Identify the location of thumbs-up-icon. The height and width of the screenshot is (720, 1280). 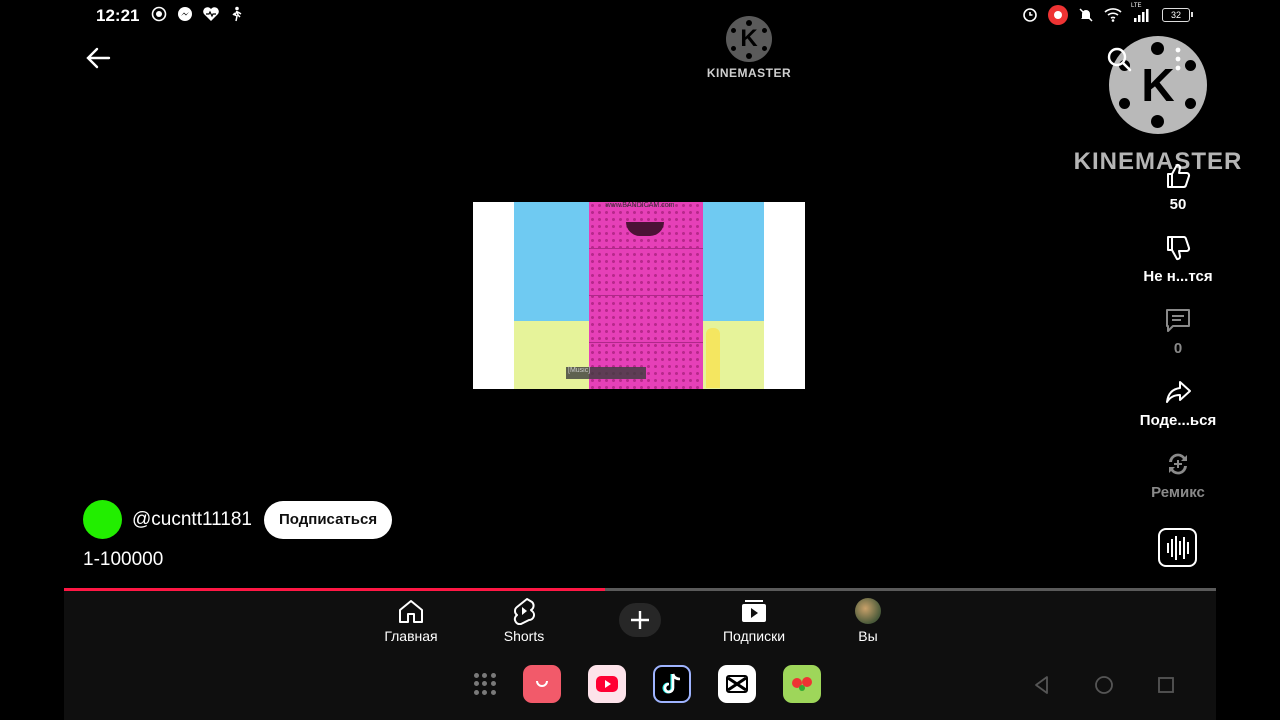
(1178, 176).